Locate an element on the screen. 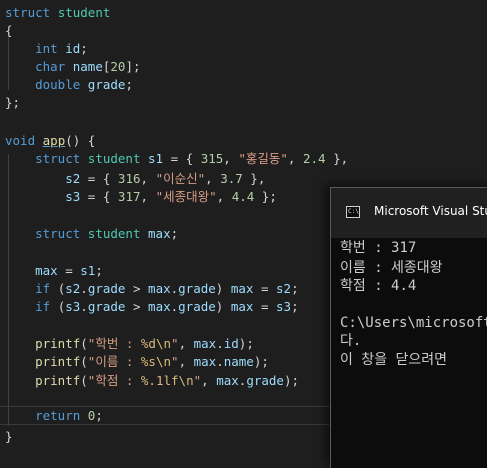 This screenshot has height=468, width=487. keyword: return is located at coordinates (58, 415).